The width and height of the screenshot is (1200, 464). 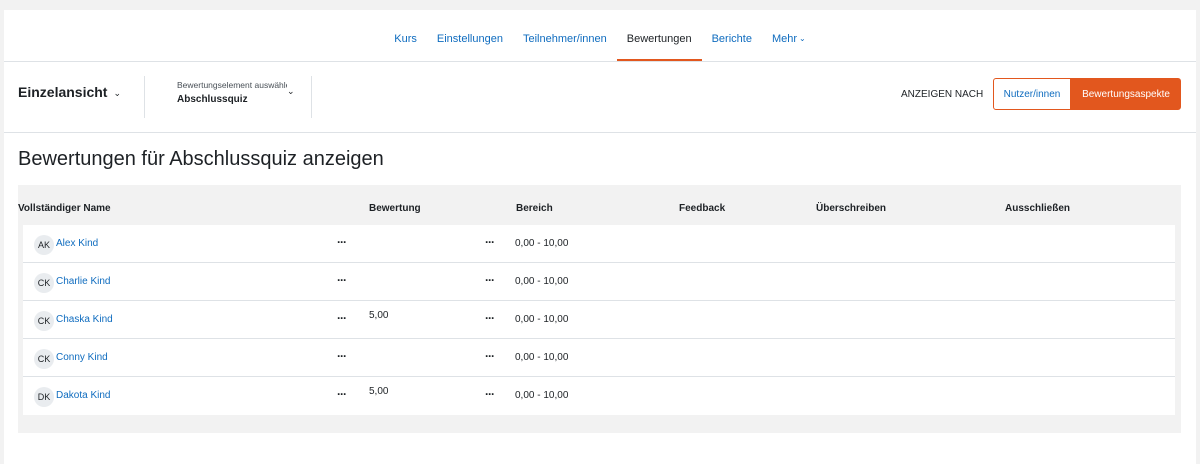 What do you see at coordinates (1126, 94) in the screenshot?
I see `view-by-grade-items-button: Bewertungsaspekte` at bounding box center [1126, 94].